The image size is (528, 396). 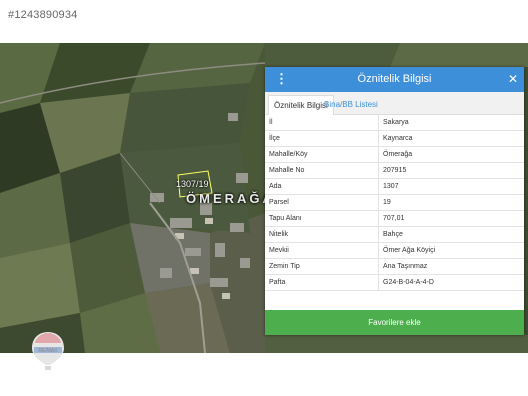 What do you see at coordinates (322, 250) in the screenshot?
I see `attribute-key: Mevkii` at bounding box center [322, 250].